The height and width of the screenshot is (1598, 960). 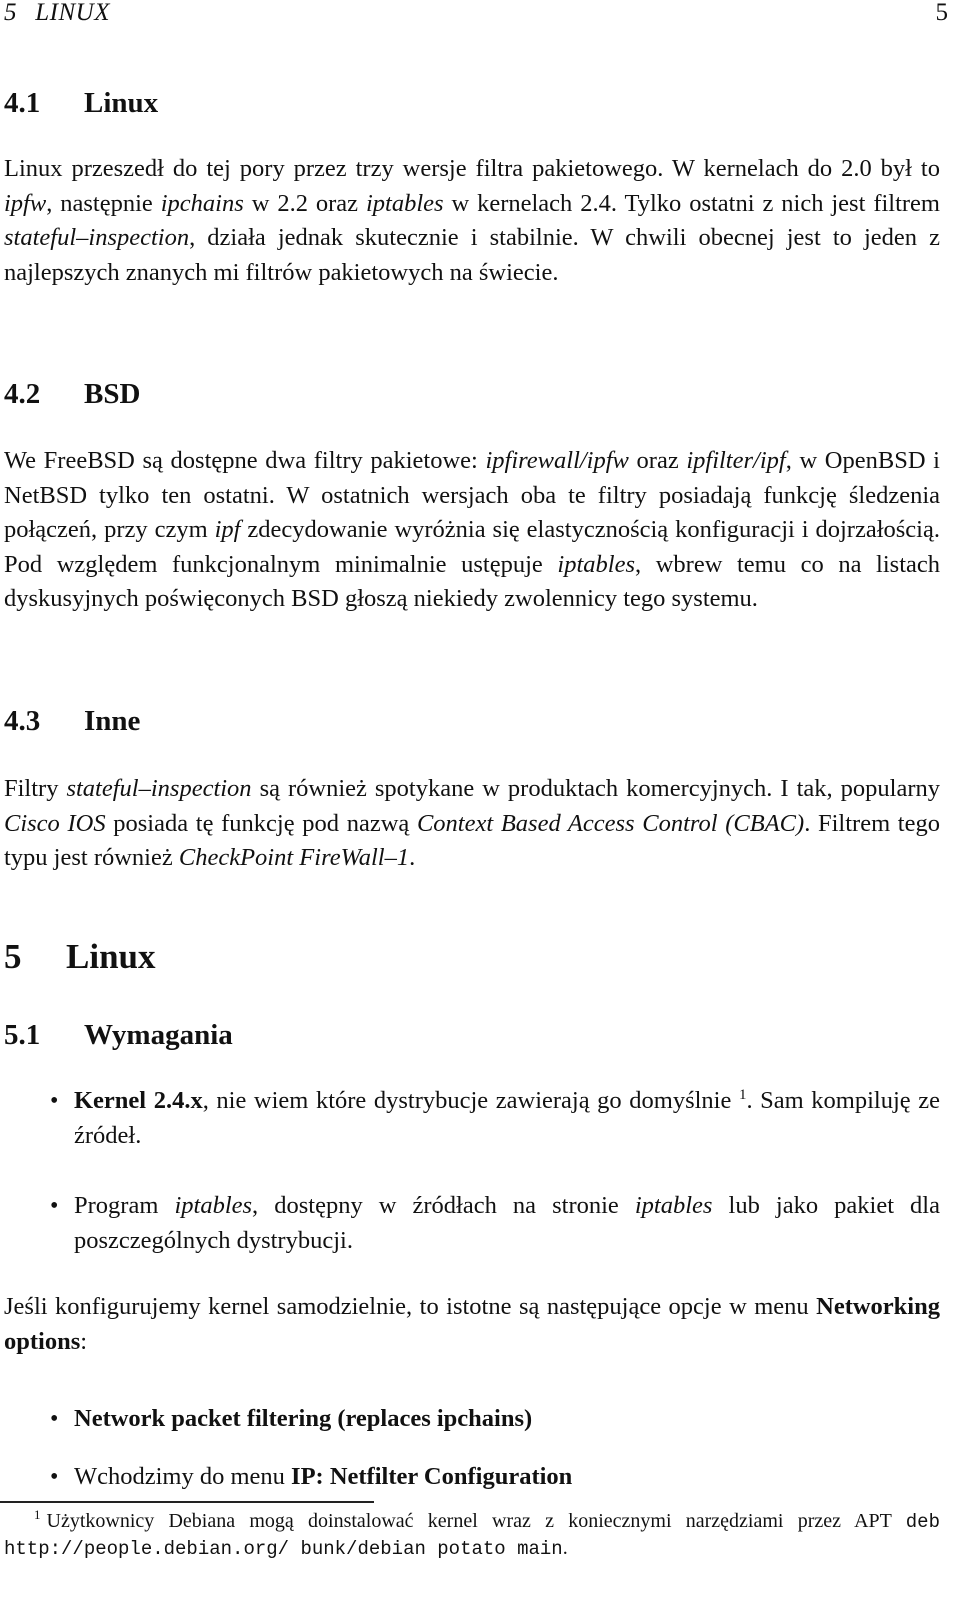 I want to click on footnote-mark: 1, so click(x=37, y=1515).